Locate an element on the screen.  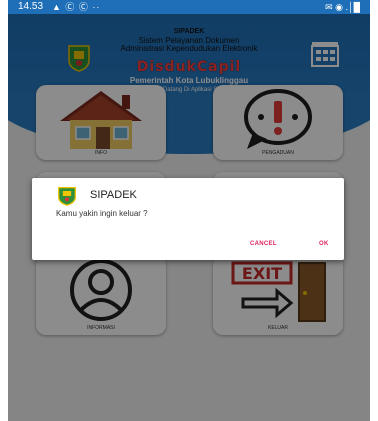
dialog-message: Kamu yakin ingin keluar ? is located at coordinates (102, 213).